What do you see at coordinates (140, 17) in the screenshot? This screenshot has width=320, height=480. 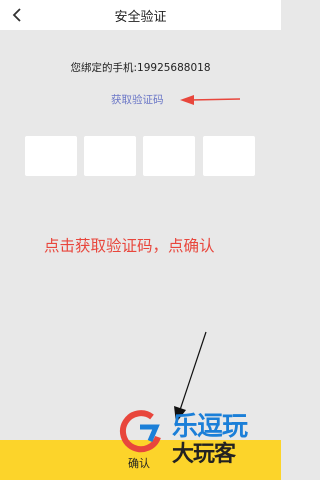 I see `page-title: 安全验证` at bounding box center [140, 17].